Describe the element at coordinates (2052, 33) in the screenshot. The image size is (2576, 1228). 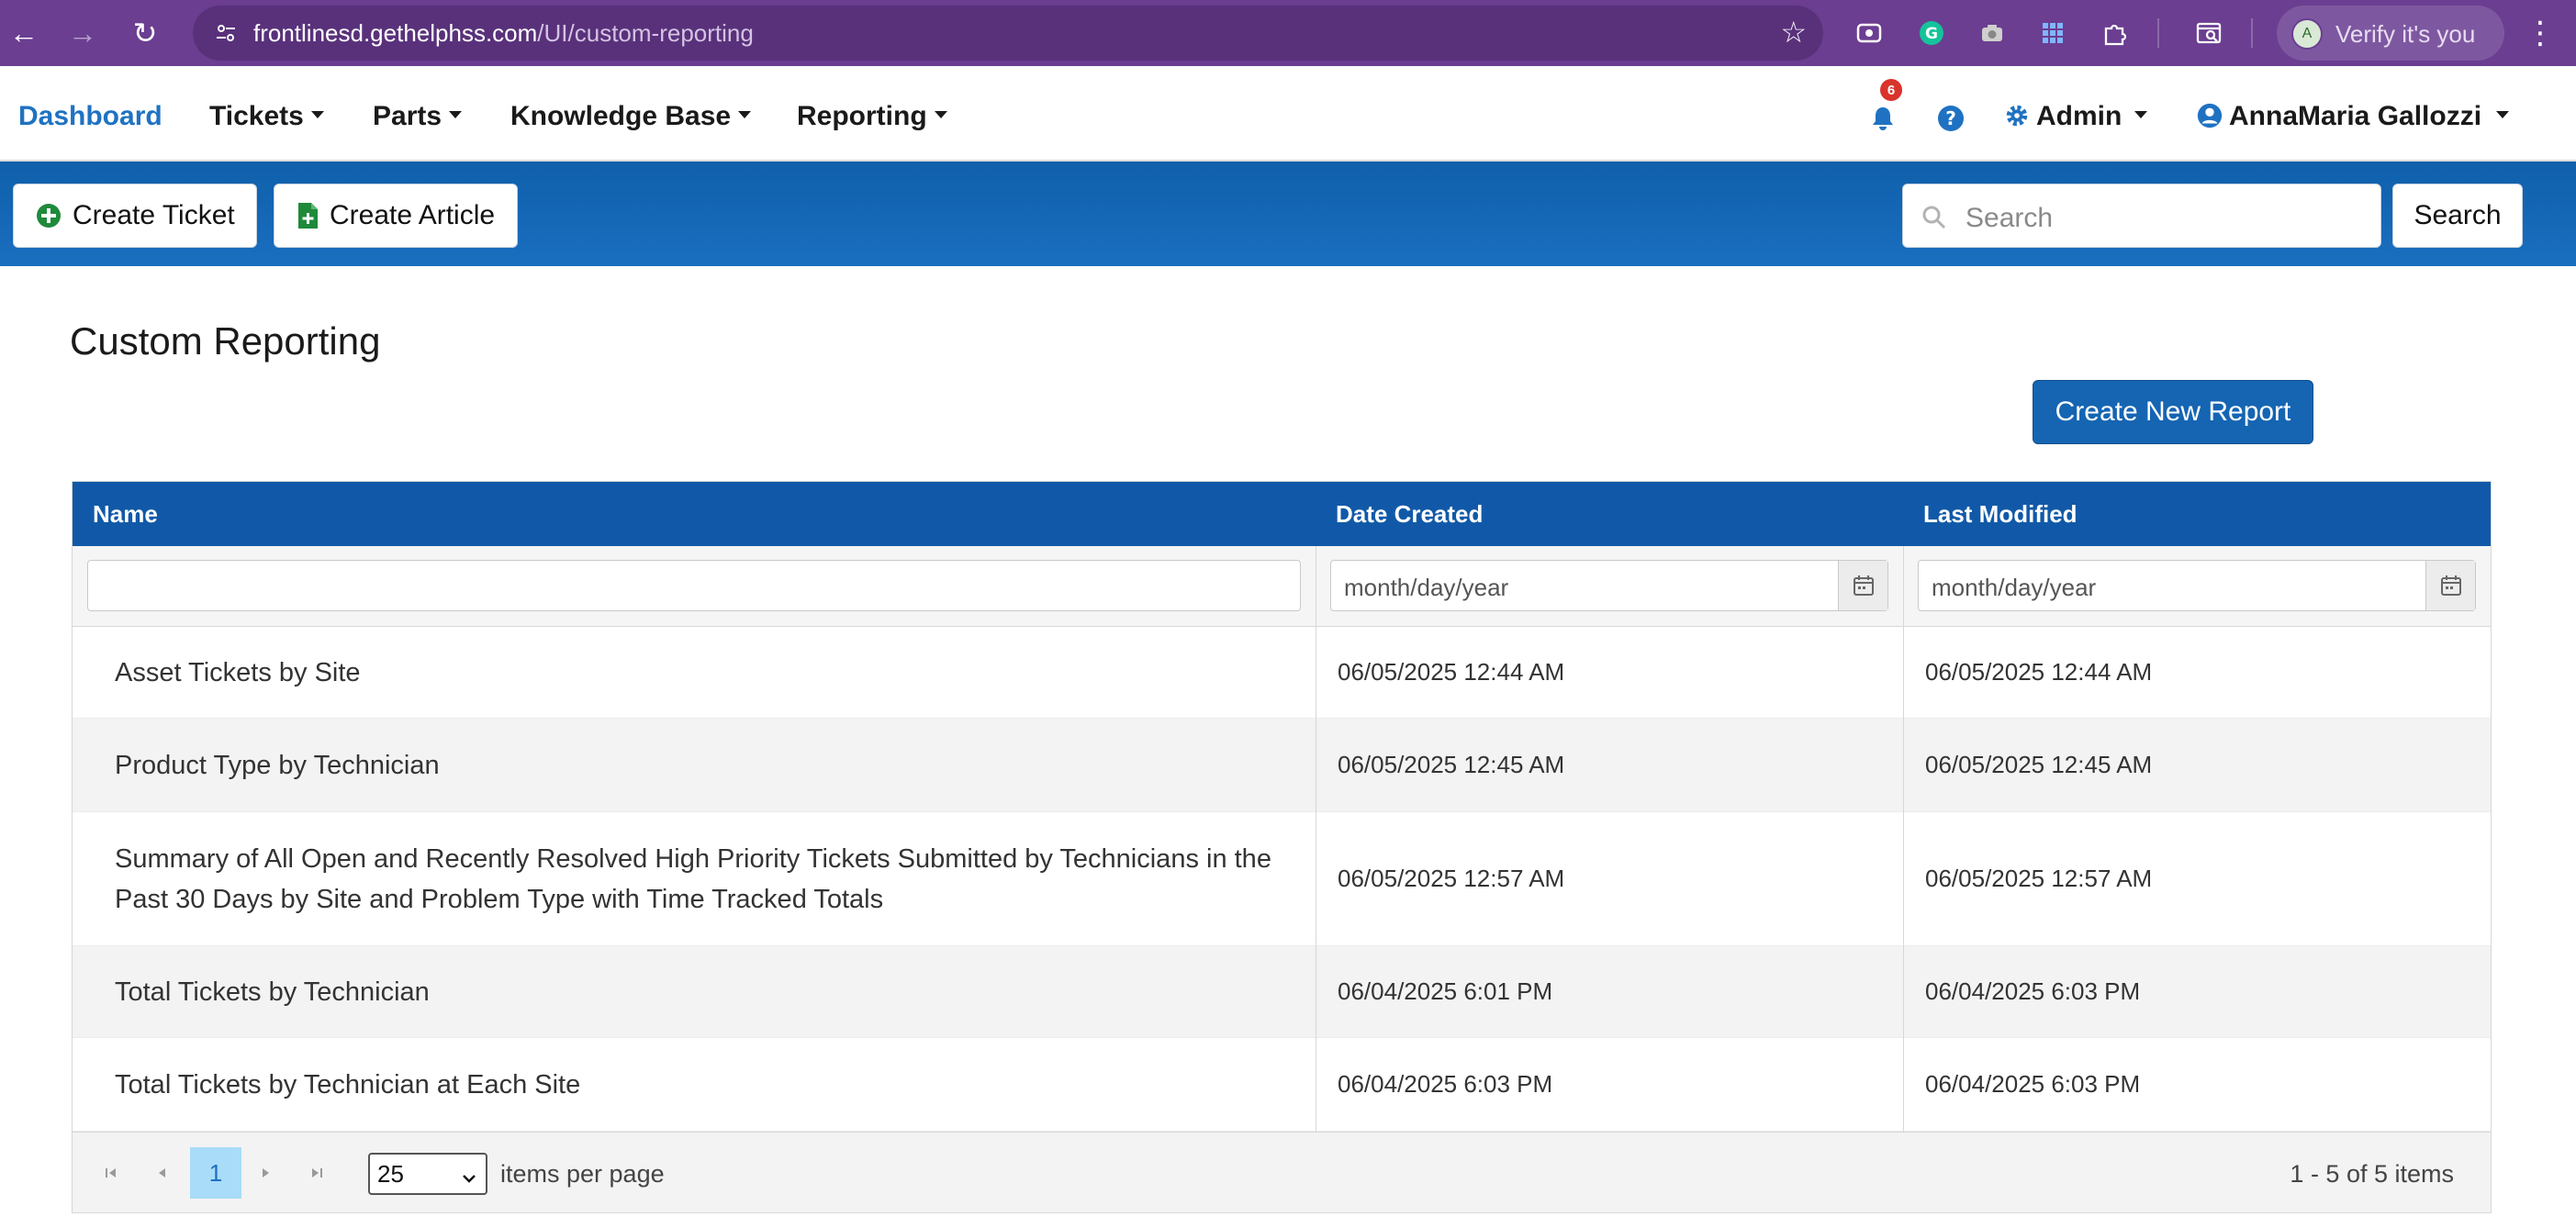
I see `apps-grid-icon` at that location.